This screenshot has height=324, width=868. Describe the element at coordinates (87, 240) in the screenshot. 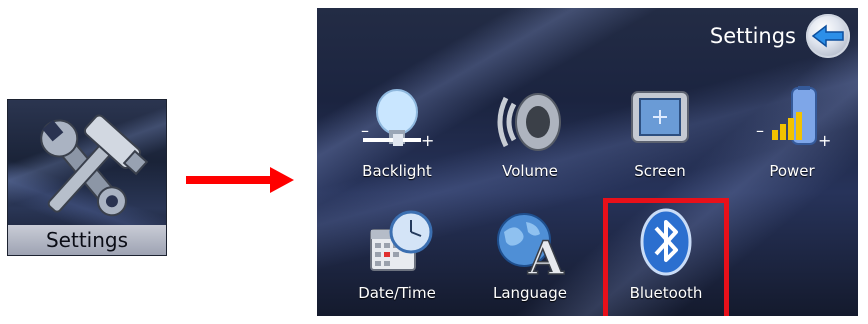

I see `settings-tile-label: Settings` at that location.